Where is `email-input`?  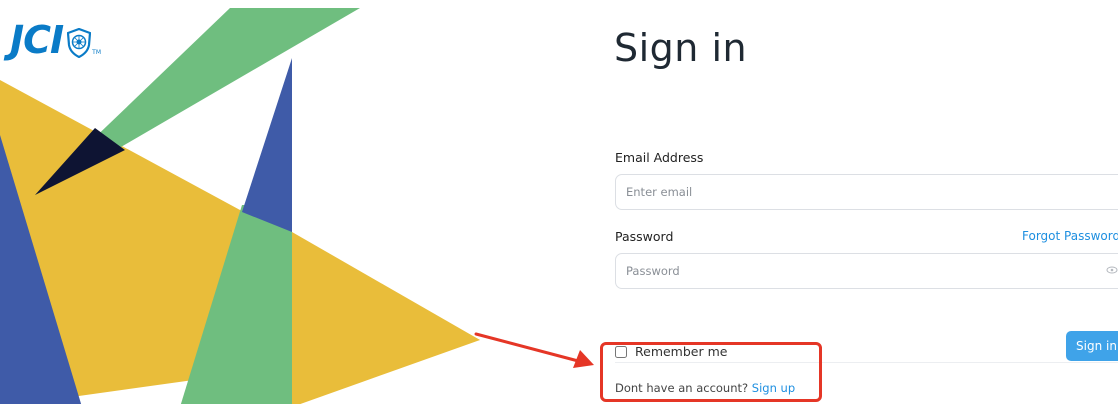
email-input is located at coordinates (866, 192).